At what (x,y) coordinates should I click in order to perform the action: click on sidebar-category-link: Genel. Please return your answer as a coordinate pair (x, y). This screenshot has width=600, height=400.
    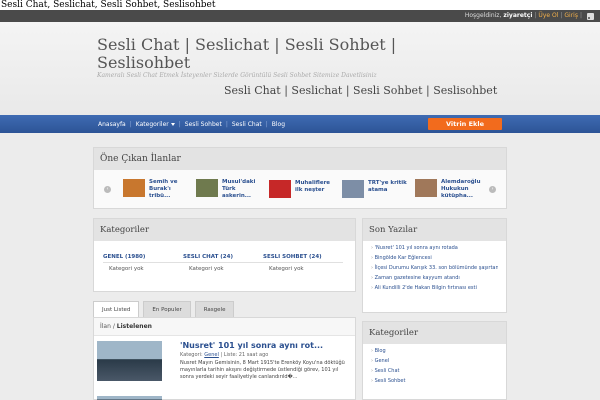
    Looking at the image, I should click on (434, 361).